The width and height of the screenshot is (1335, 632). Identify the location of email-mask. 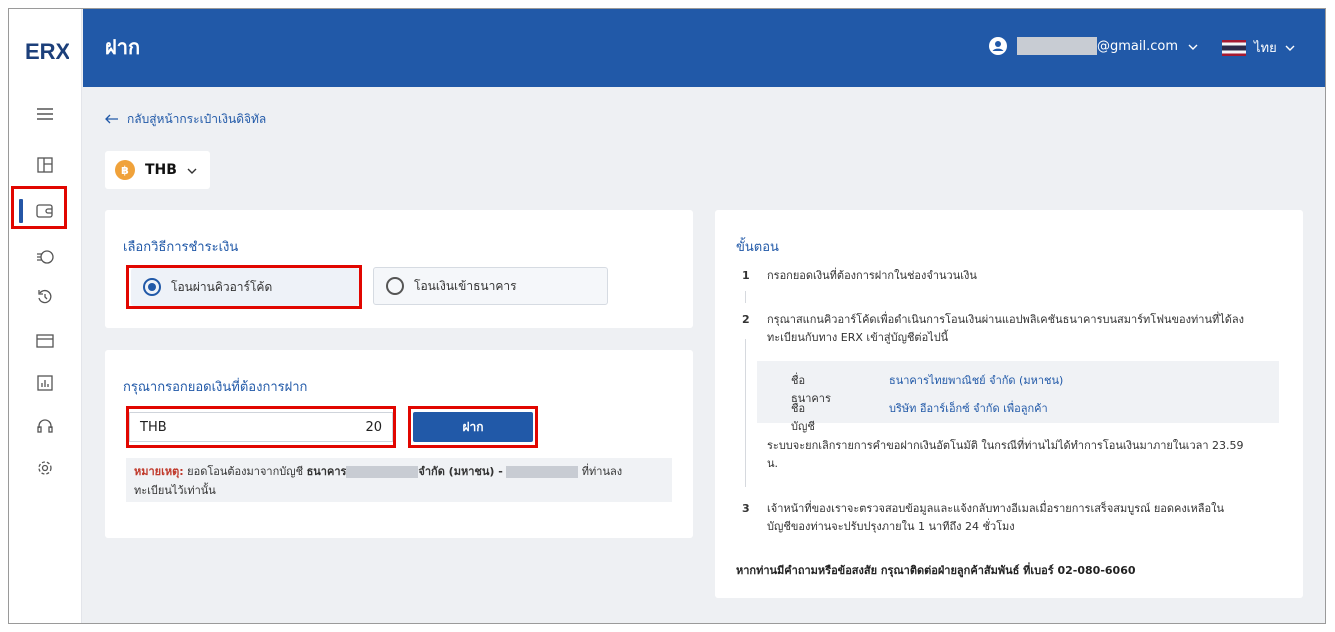
(1057, 46).